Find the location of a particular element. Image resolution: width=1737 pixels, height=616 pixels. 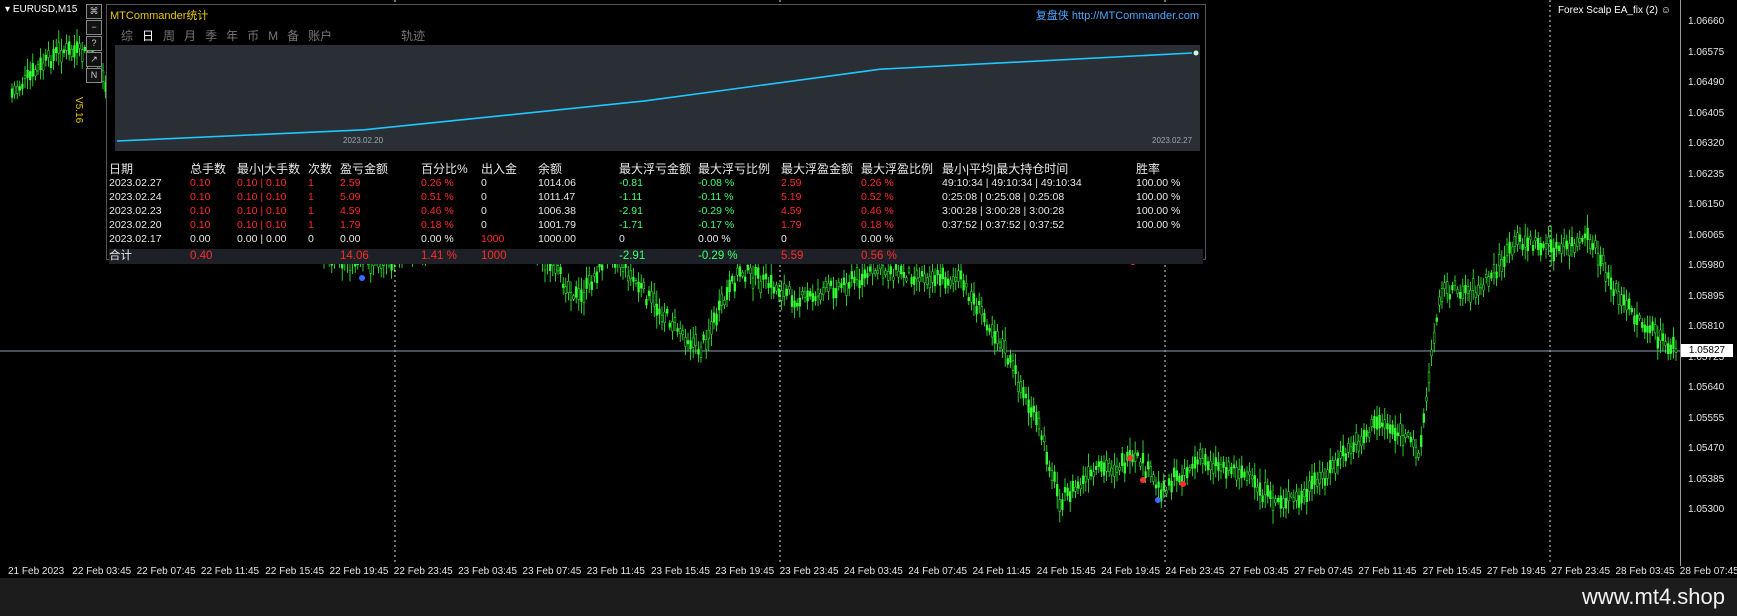

time-tick-label: 27 Feb 07:45 is located at coordinates (1323, 571).